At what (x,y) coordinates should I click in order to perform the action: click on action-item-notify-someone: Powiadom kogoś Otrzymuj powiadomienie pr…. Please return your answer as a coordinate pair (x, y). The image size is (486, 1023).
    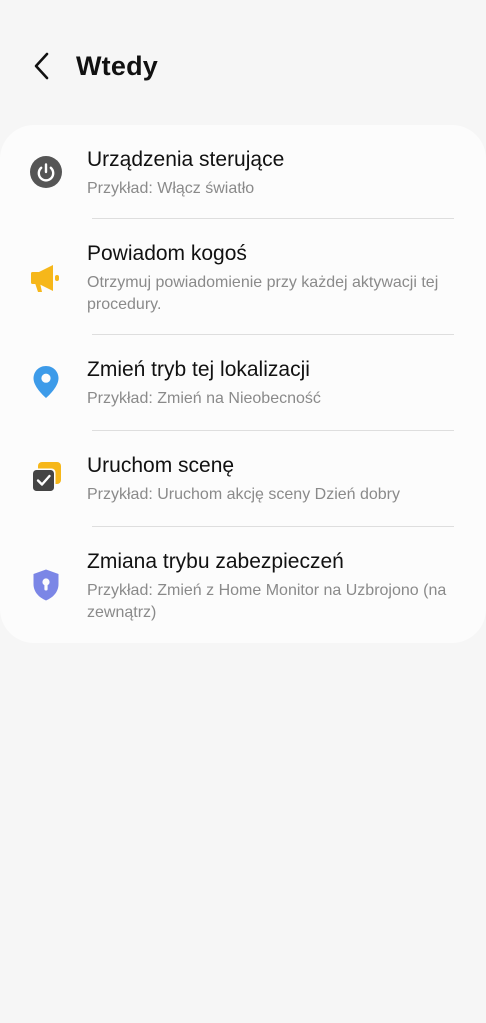
    Looking at the image, I should click on (243, 277).